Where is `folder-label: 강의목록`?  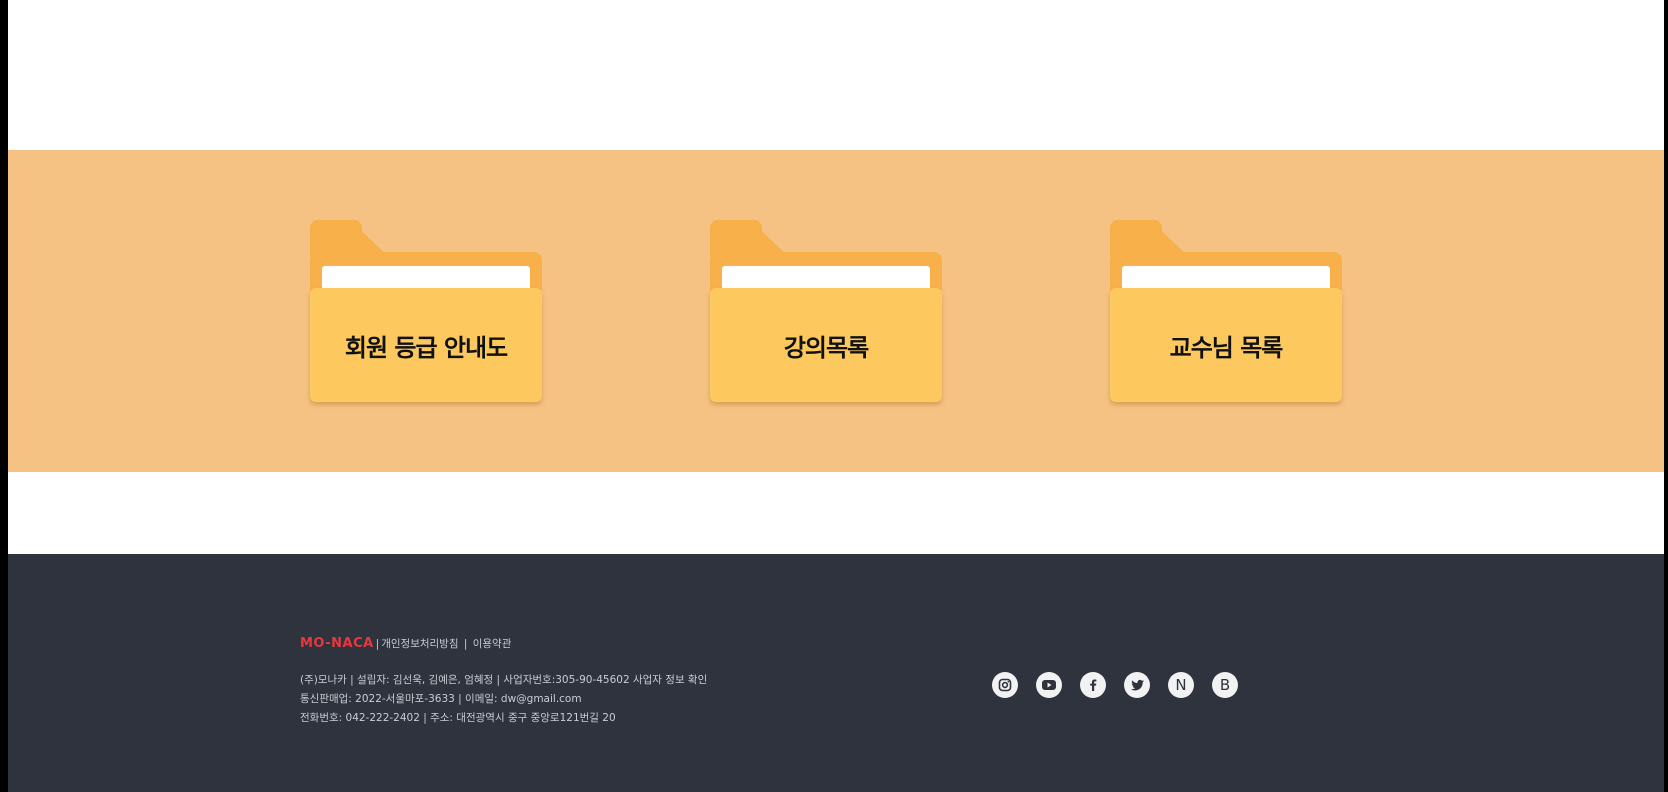 folder-label: 강의목록 is located at coordinates (826, 347).